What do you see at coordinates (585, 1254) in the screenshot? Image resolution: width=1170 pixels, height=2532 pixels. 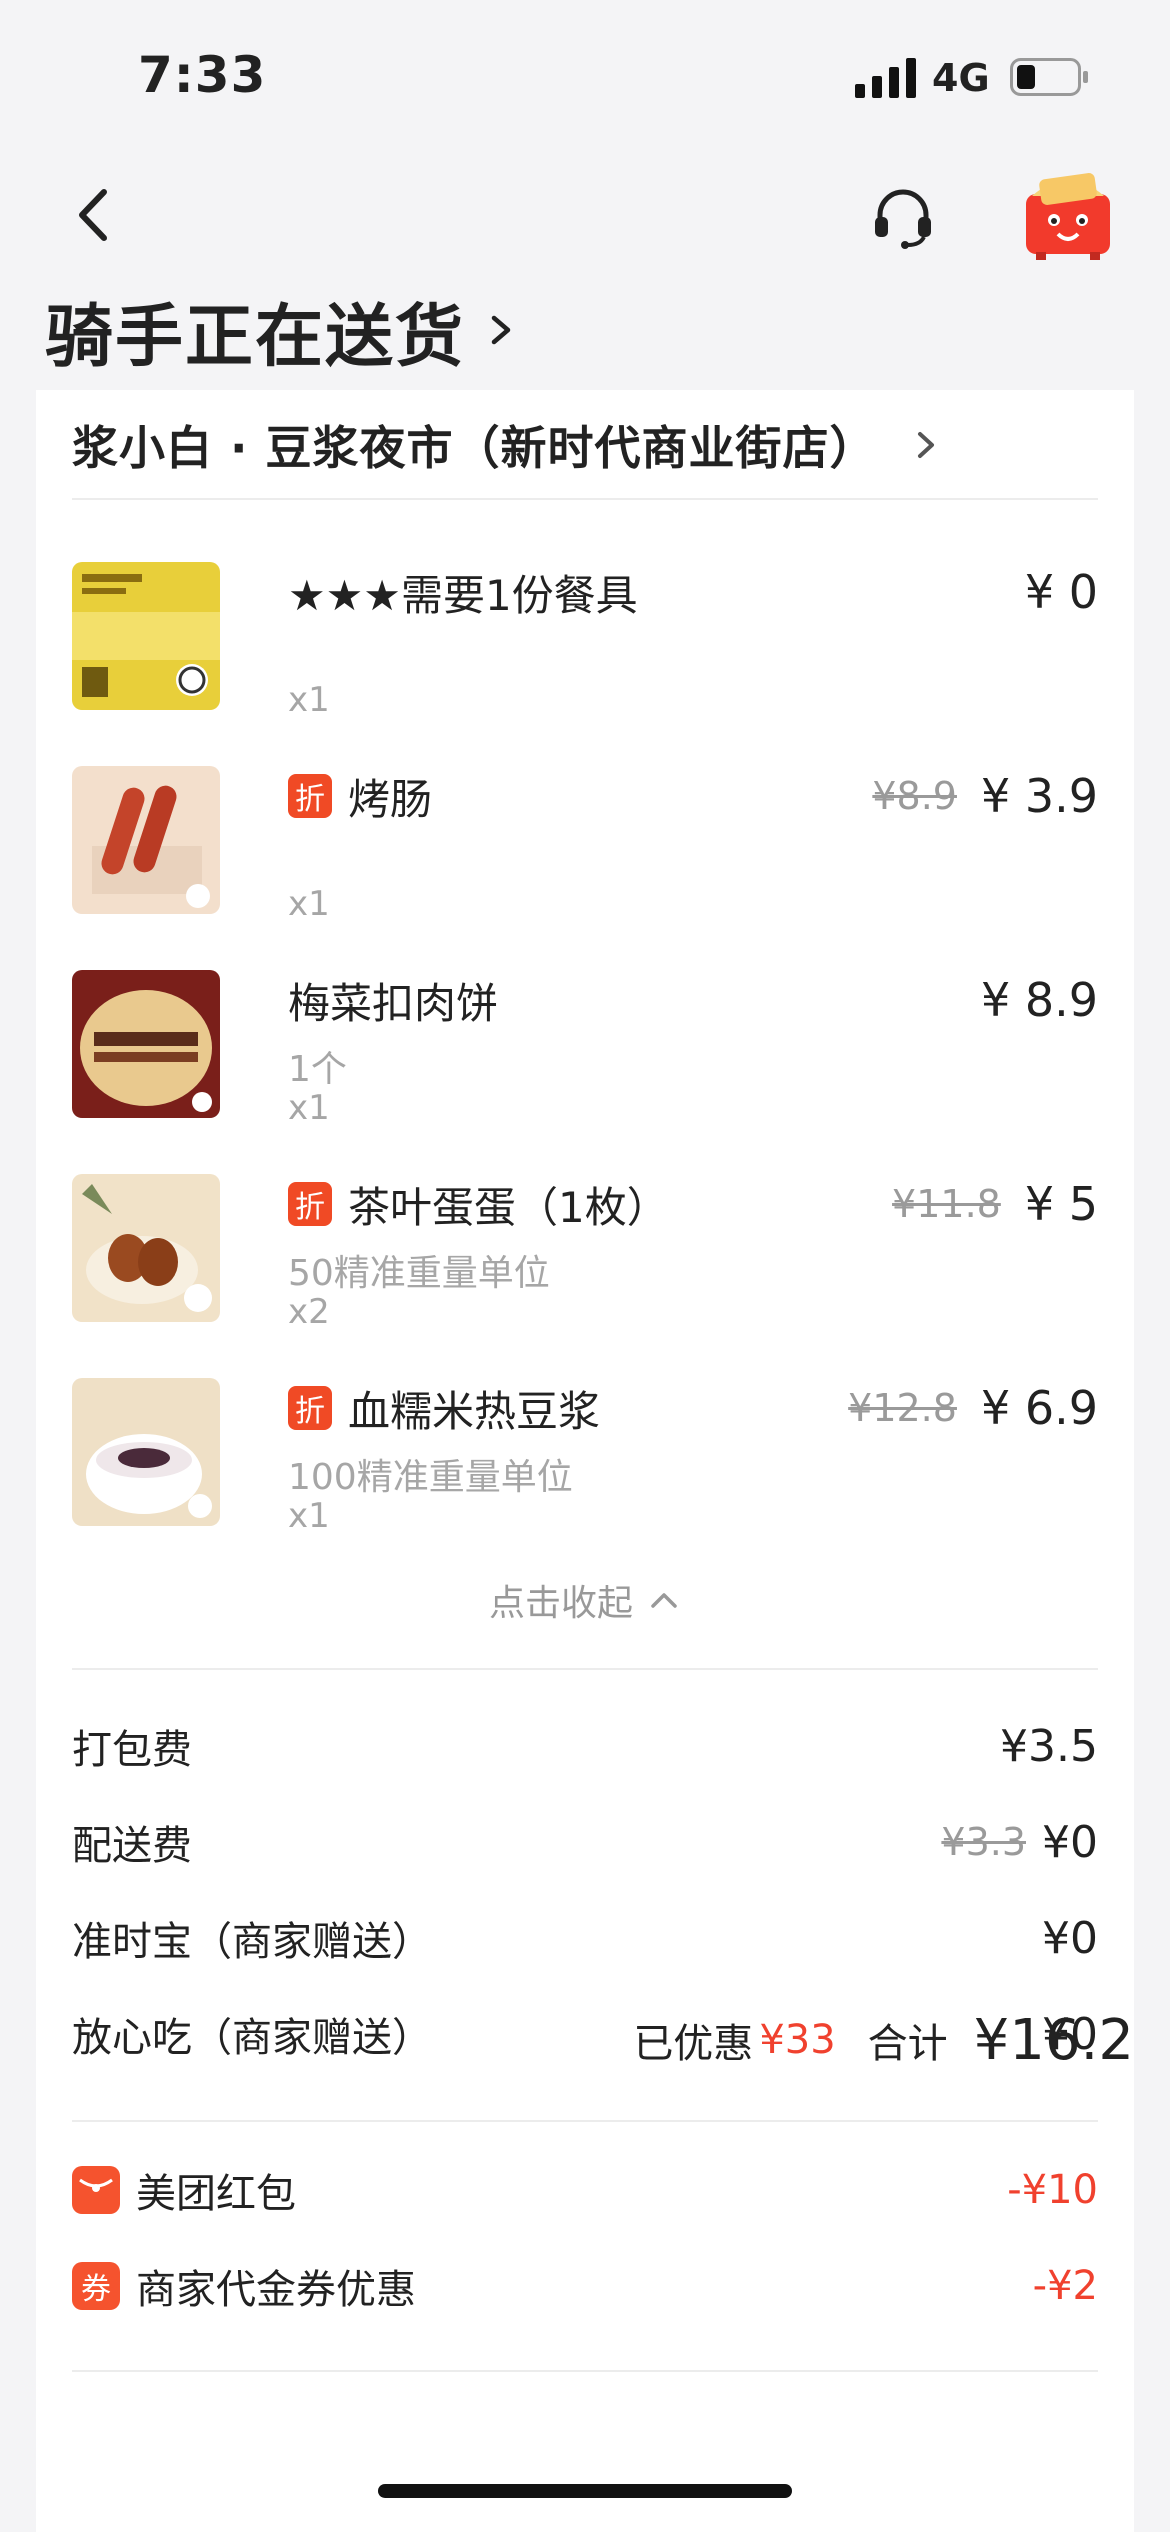 I see `order-item: 折茶叶蛋蛋（1枚） 50精准重量单位 x2 ¥11.8 ¥ 5` at bounding box center [585, 1254].